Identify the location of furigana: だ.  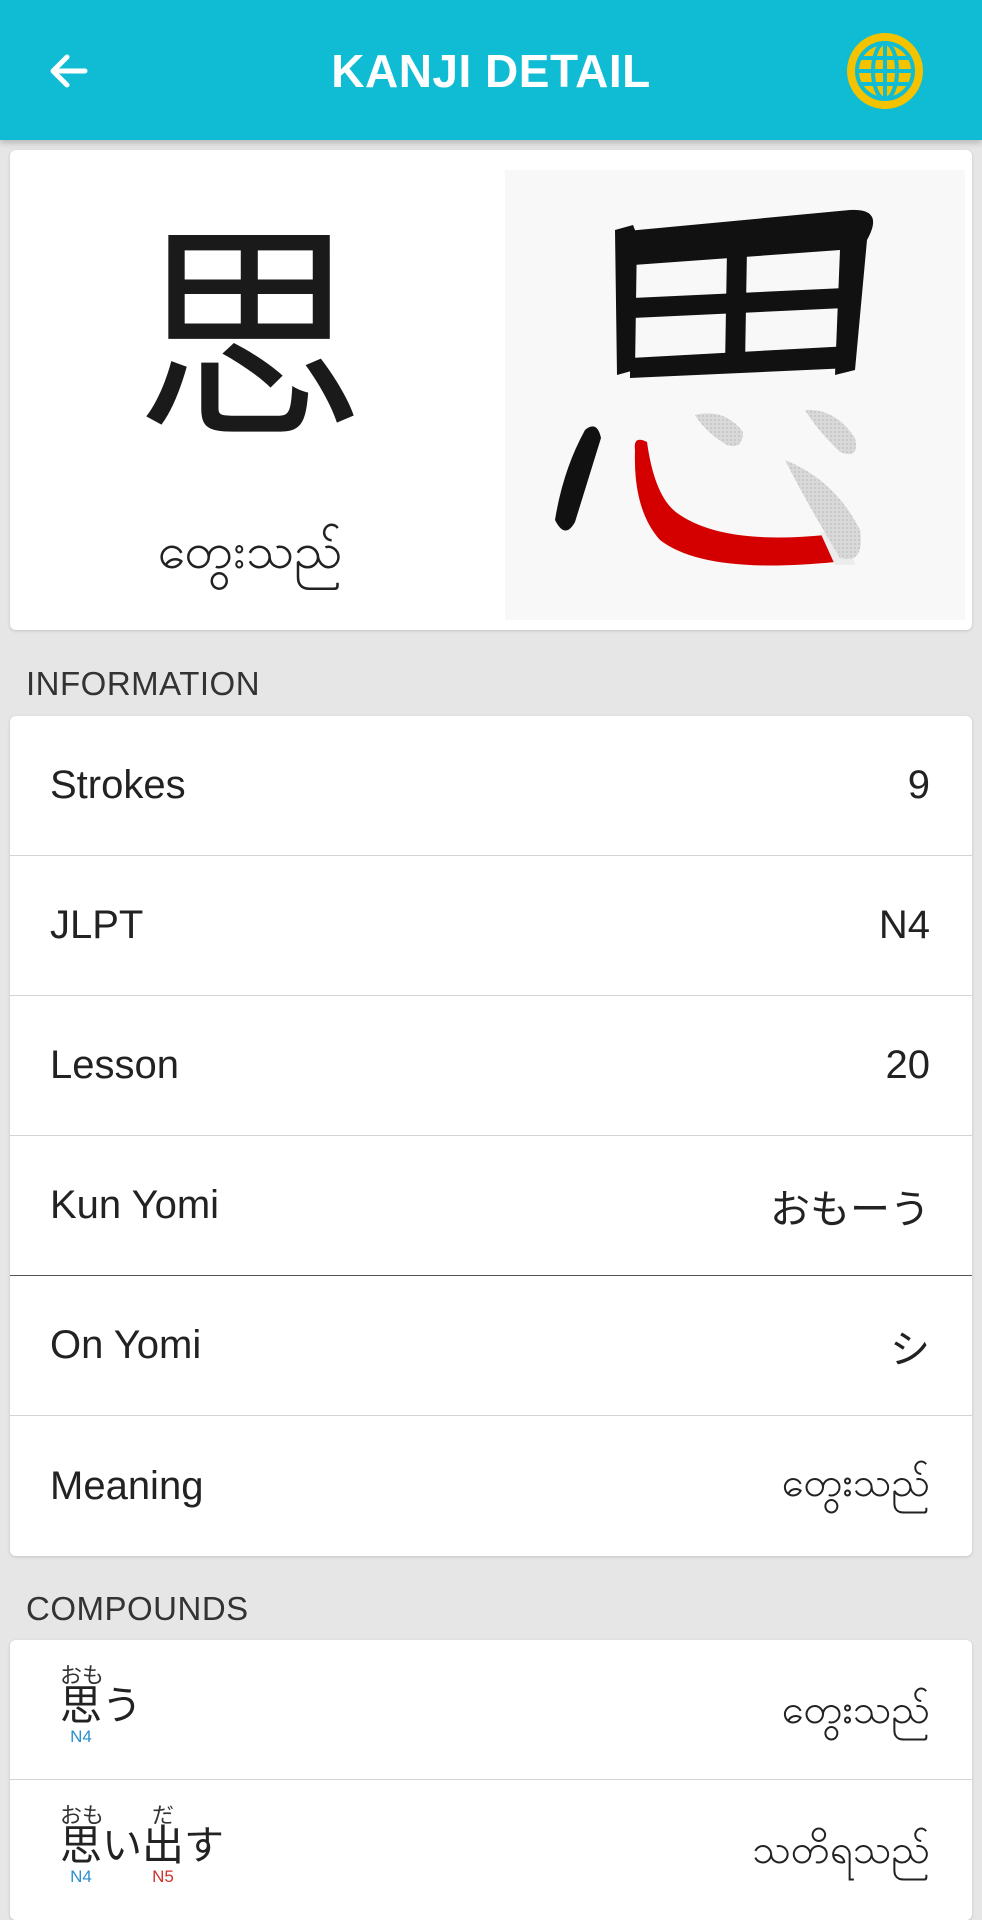
(163, 1815).